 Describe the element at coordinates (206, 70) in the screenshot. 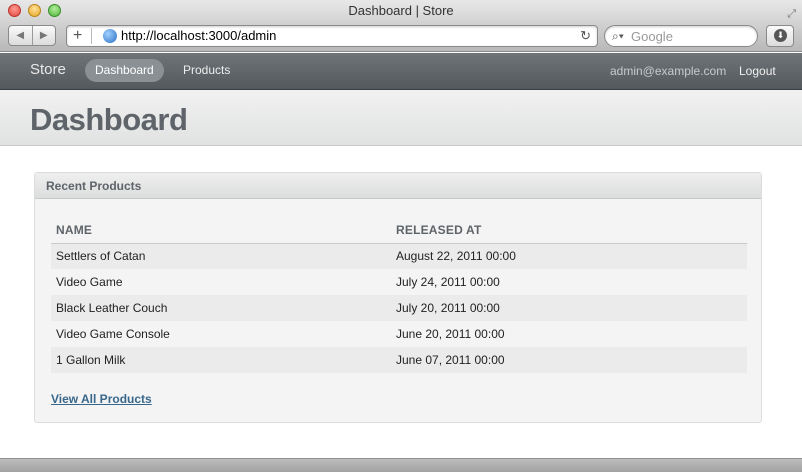

I see `nav-item-products: Products` at that location.